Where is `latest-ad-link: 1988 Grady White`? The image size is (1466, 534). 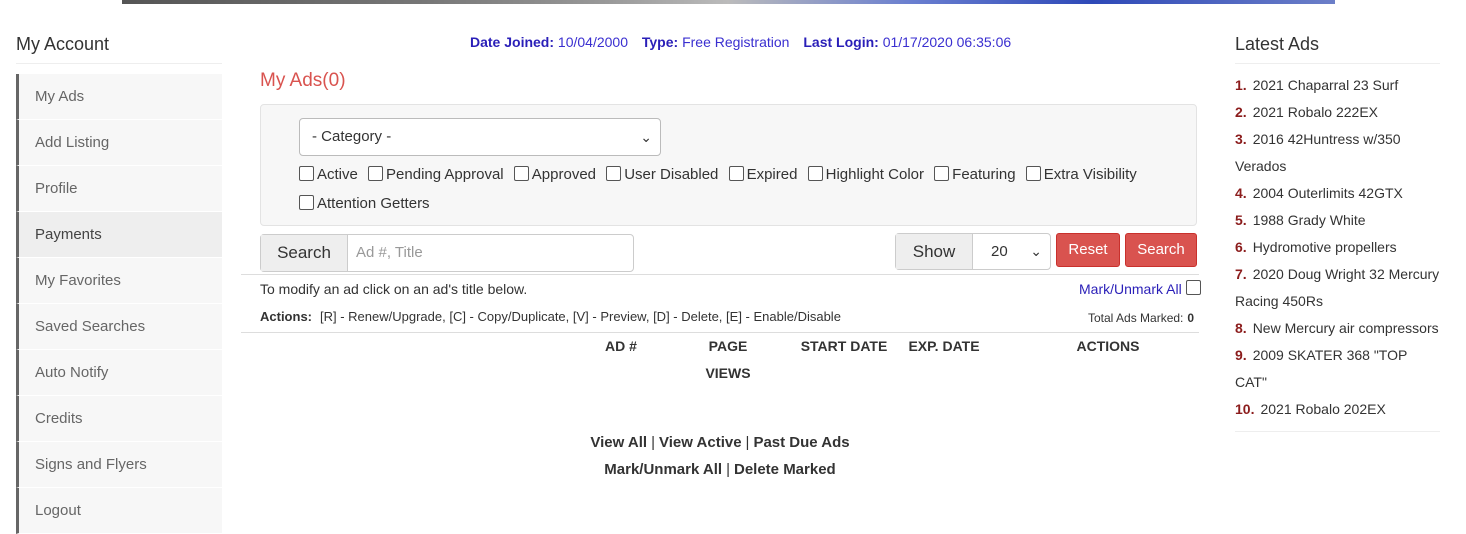
latest-ad-link: 1988 Grady White is located at coordinates (1309, 220).